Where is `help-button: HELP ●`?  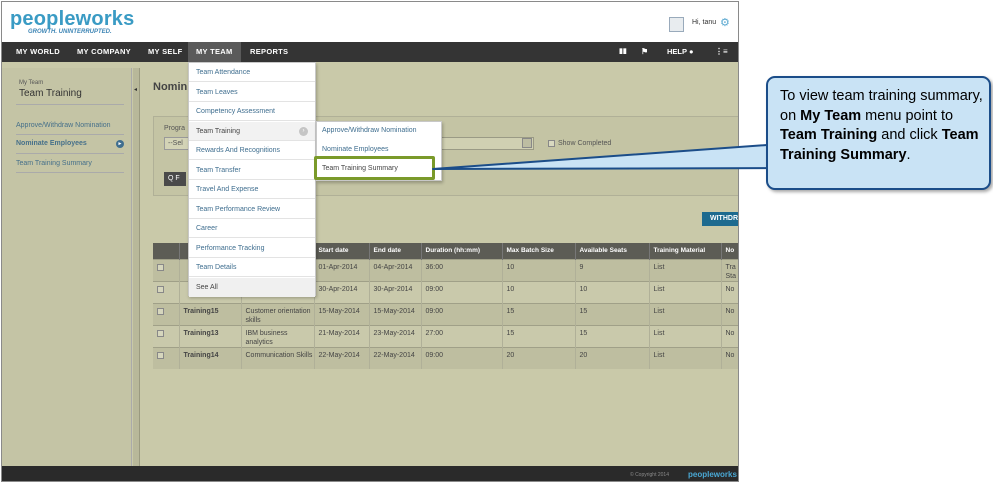
help-button: HELP ● is located at coordinates (680, 52).